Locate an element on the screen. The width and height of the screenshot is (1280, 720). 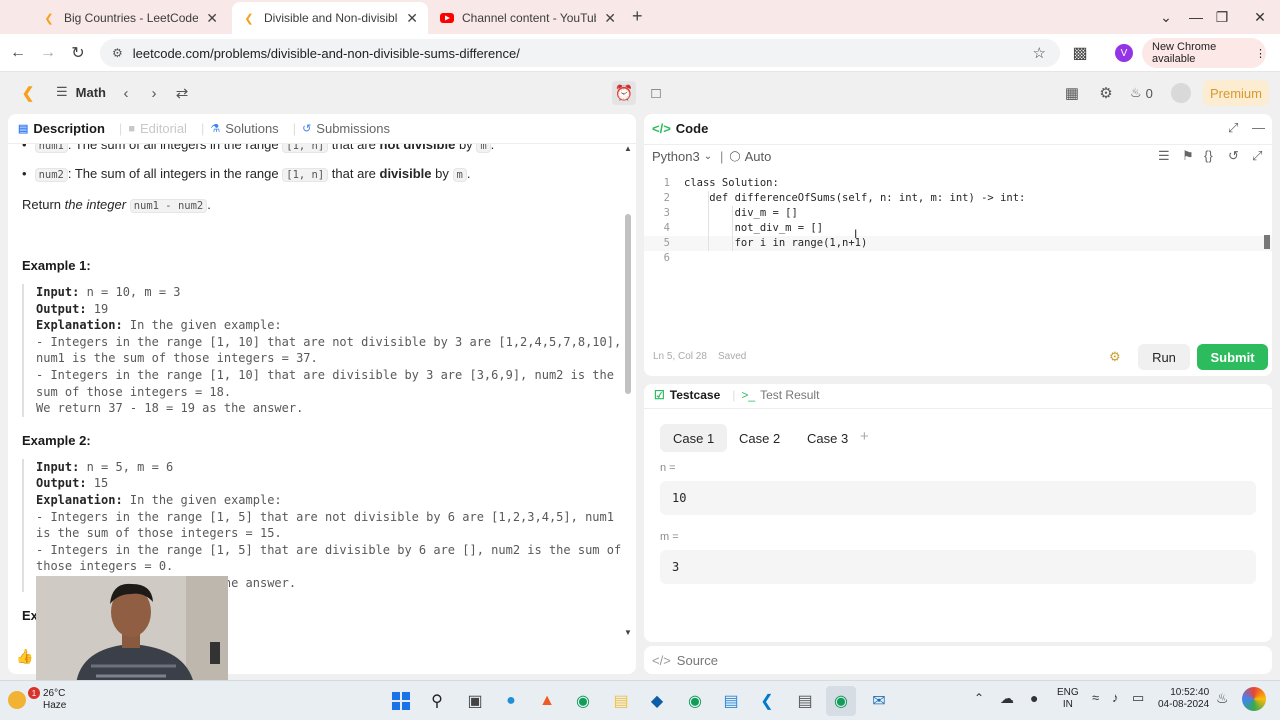
run-button: Run is located at coordinates (1164, 357).